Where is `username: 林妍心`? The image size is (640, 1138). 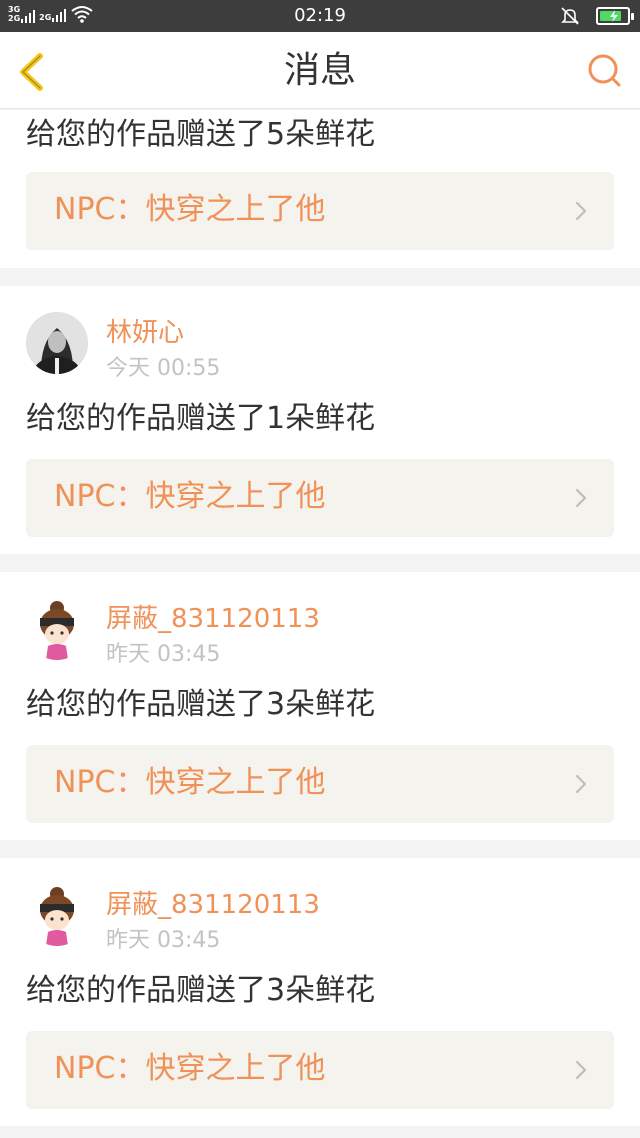
username: 林妍心 is located at coordinates (145, 333).